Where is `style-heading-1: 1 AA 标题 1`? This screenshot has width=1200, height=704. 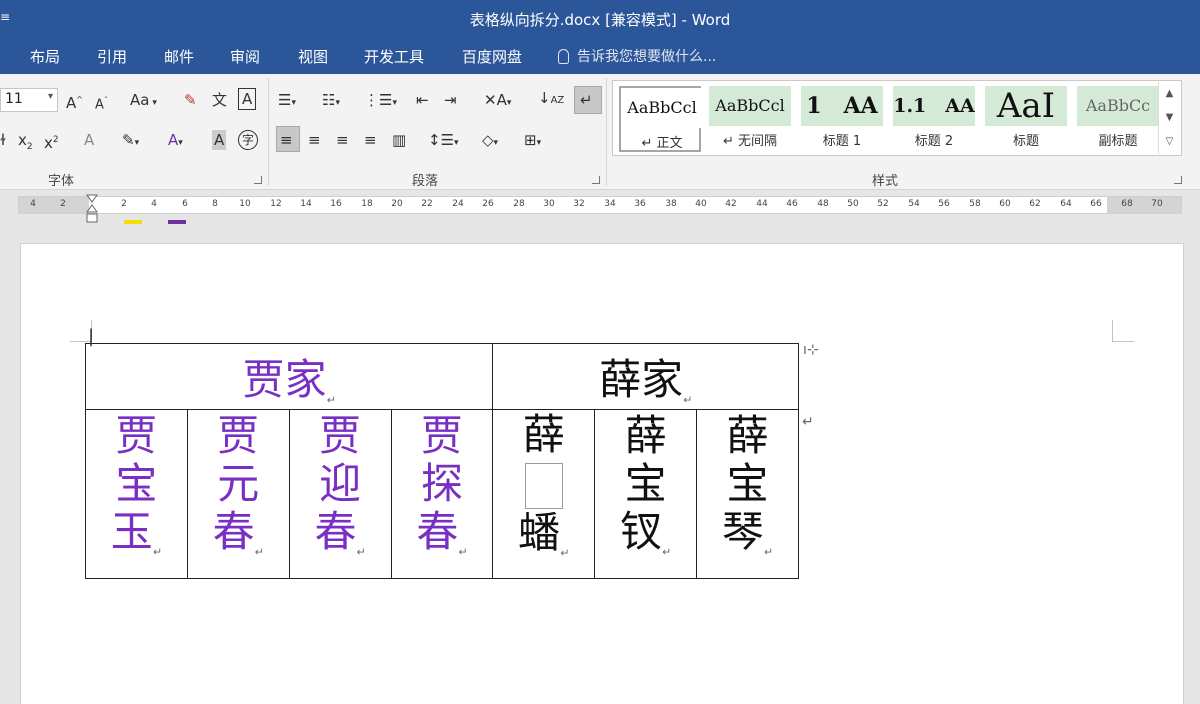 style-heading-1: 1 AA 标题 1 is located at coordinates (842, 119).